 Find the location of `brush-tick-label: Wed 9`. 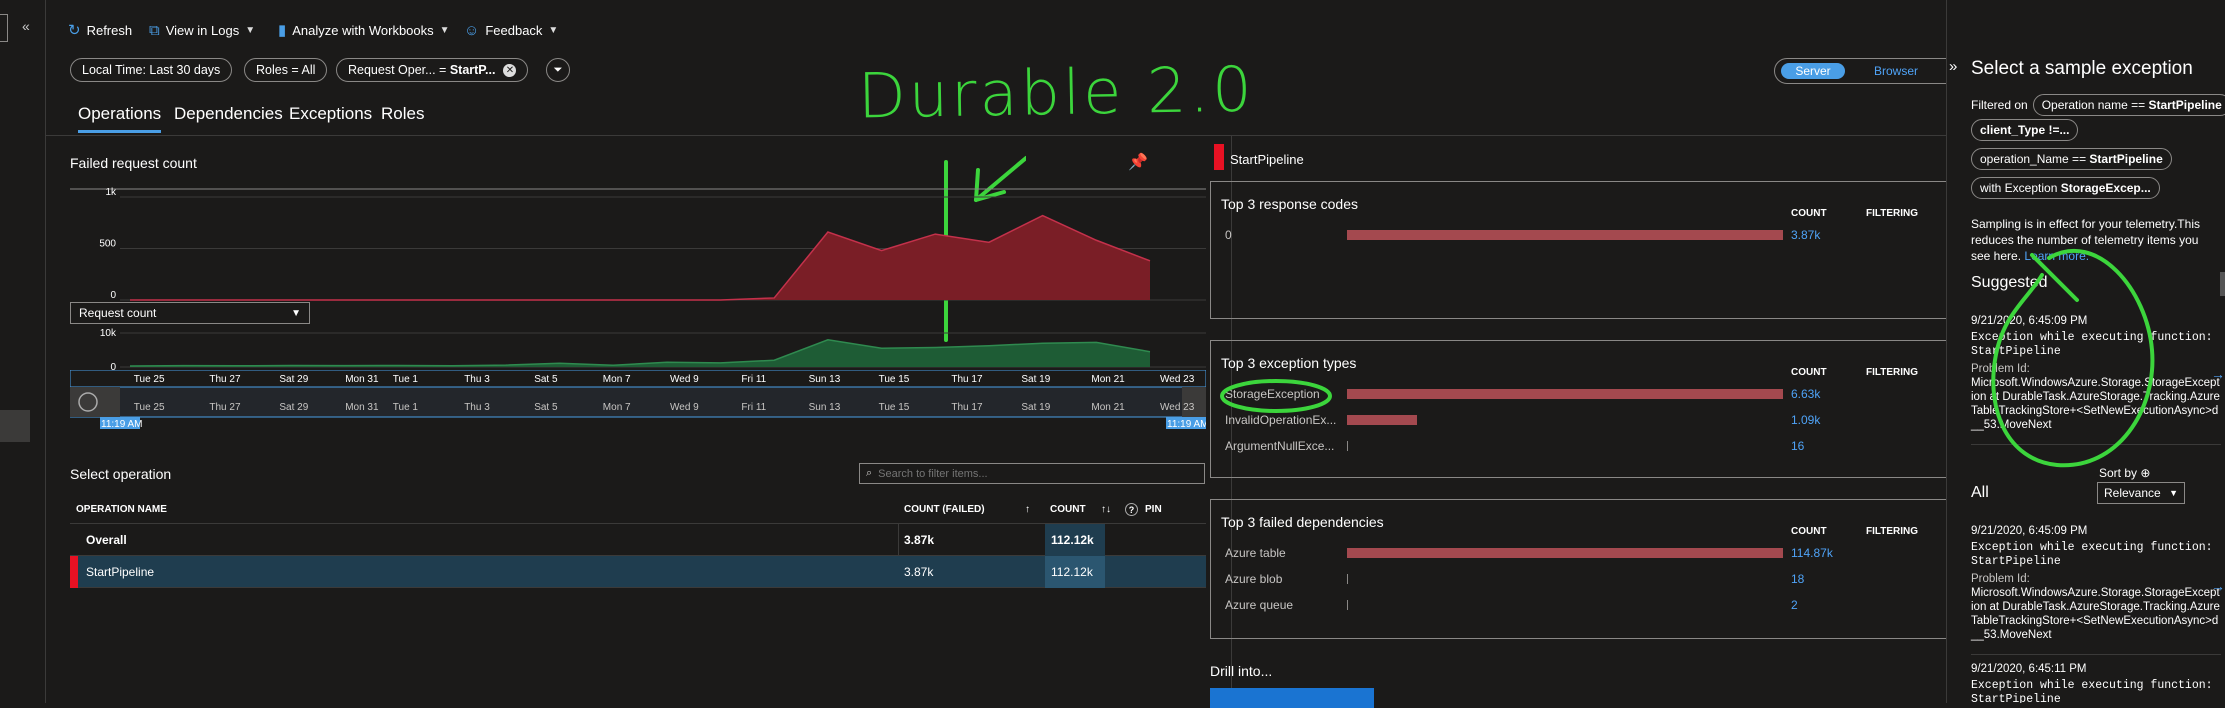

brush-tick-label: Wed 9 is located at coordinates (684, 407).